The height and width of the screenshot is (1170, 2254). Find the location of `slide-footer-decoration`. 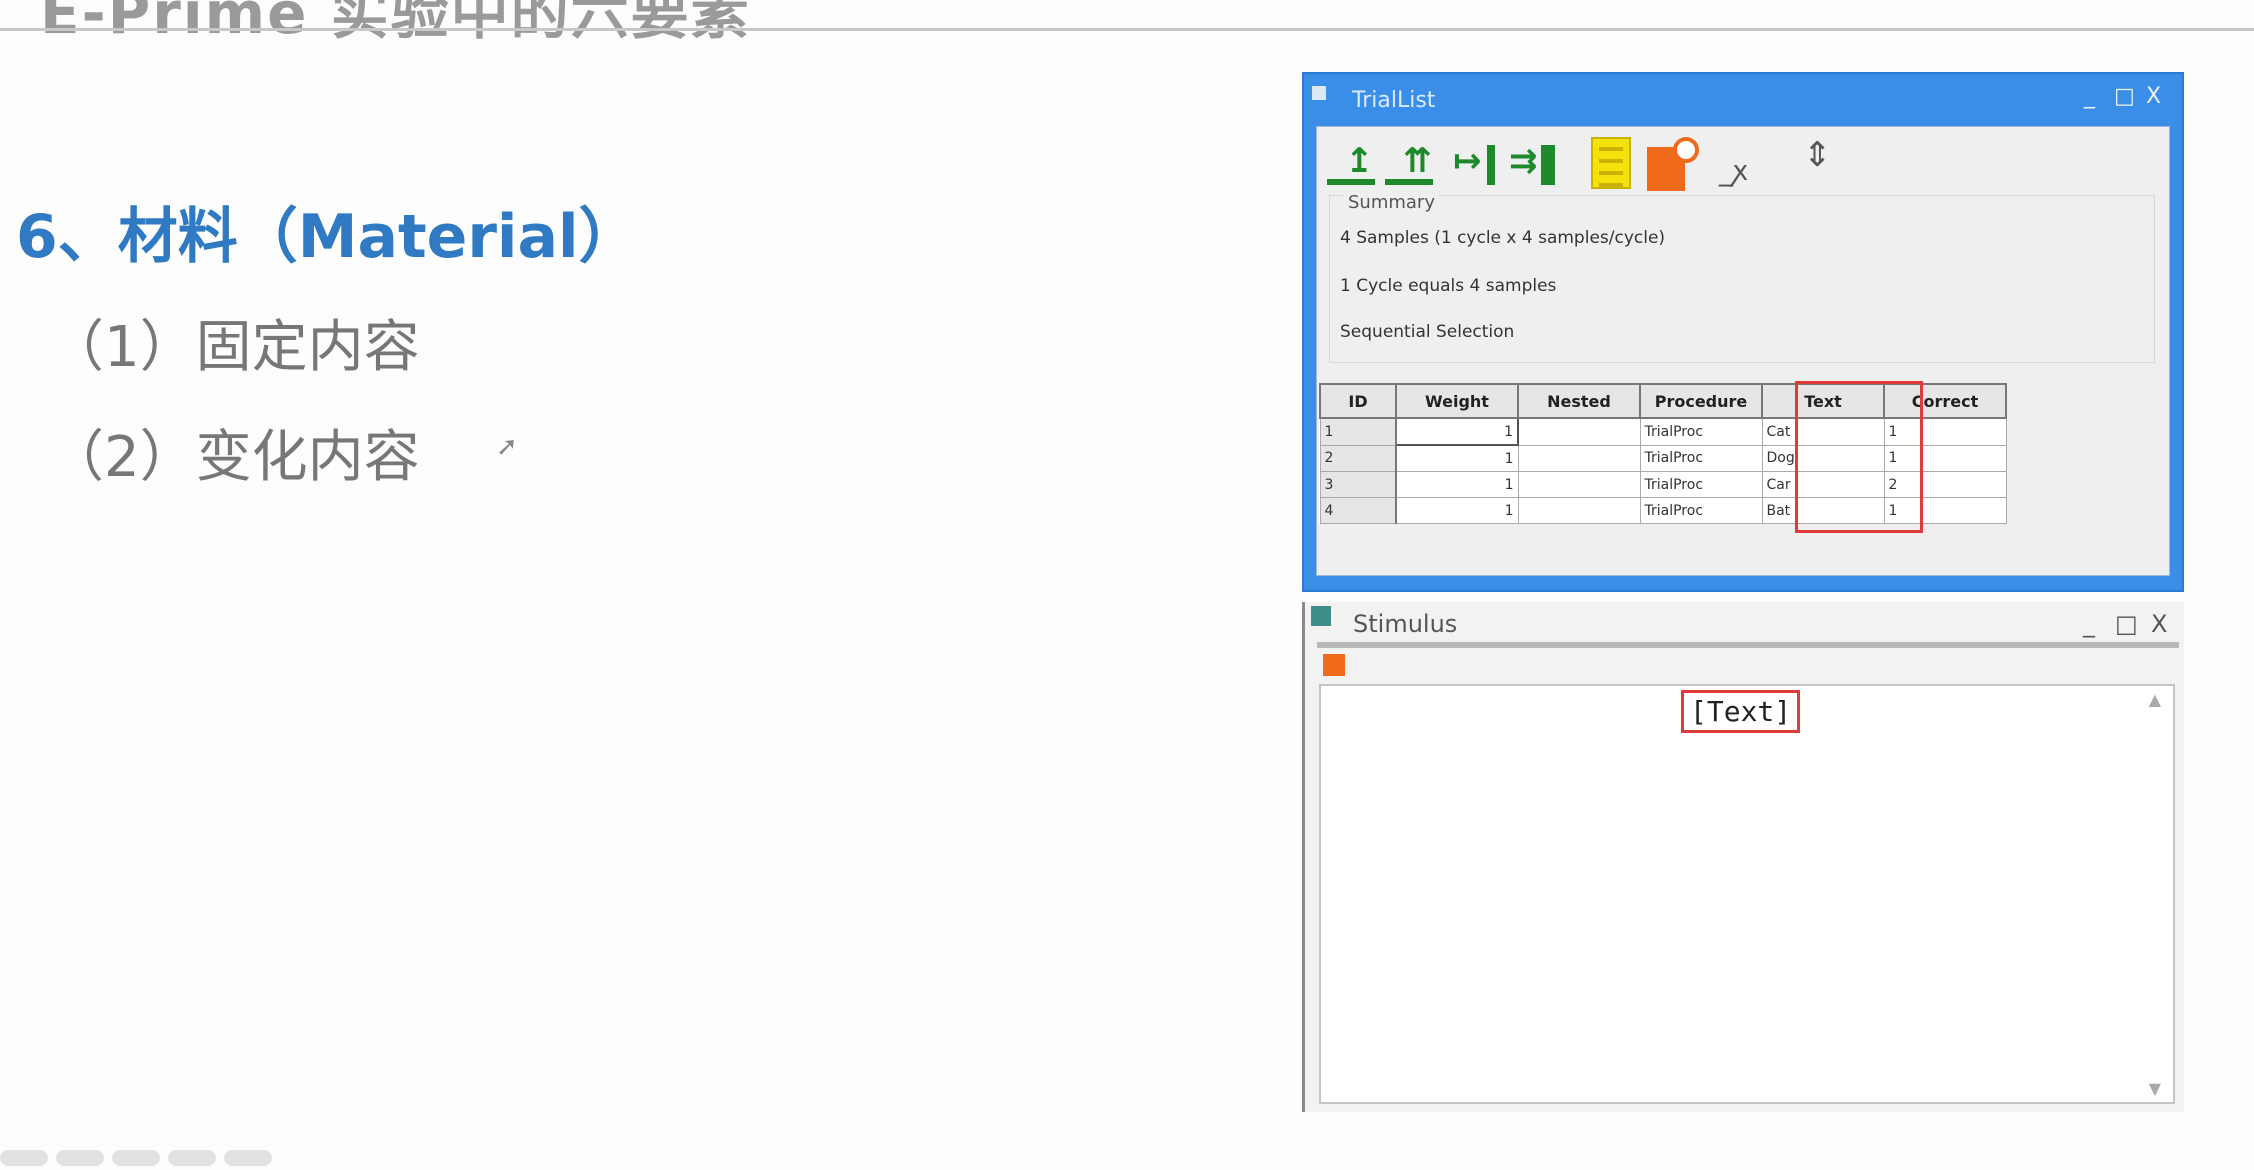

slide-footer-decoration is located at coordinates (136, 1158).